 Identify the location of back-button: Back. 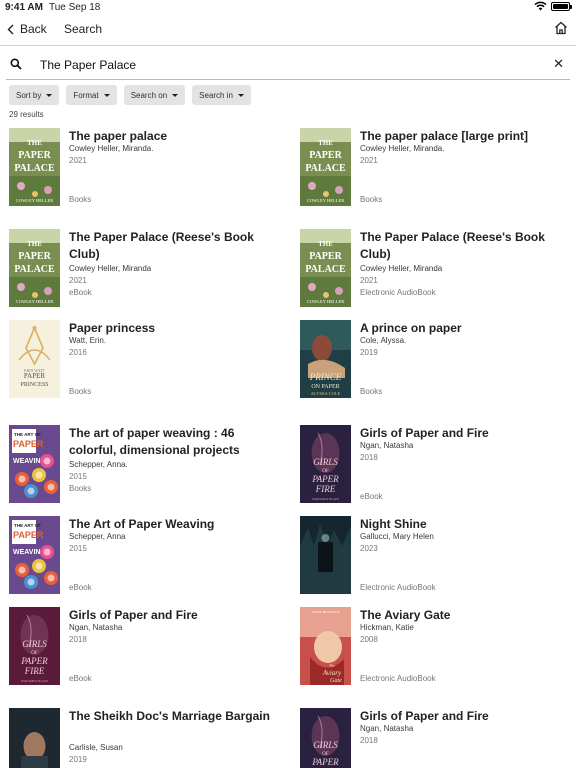
(27, 29).